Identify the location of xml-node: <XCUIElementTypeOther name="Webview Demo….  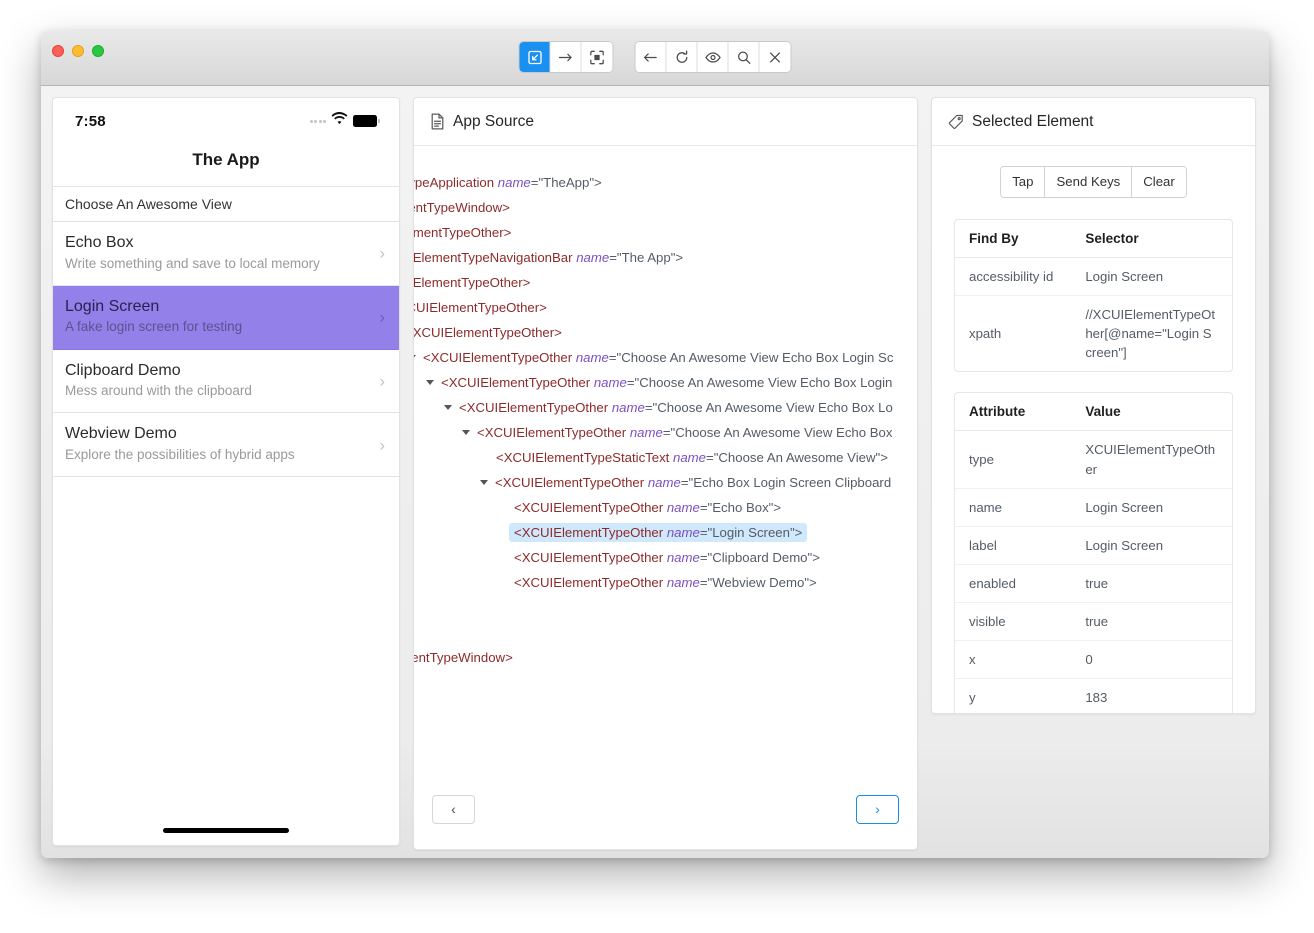
(665, 582).